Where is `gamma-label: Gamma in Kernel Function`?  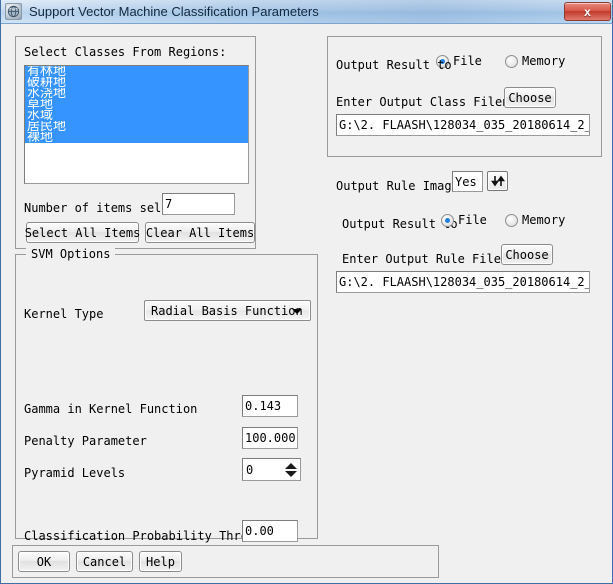
gamma-label: Gamma in Kernel Function is located at coordinates (111, 409).